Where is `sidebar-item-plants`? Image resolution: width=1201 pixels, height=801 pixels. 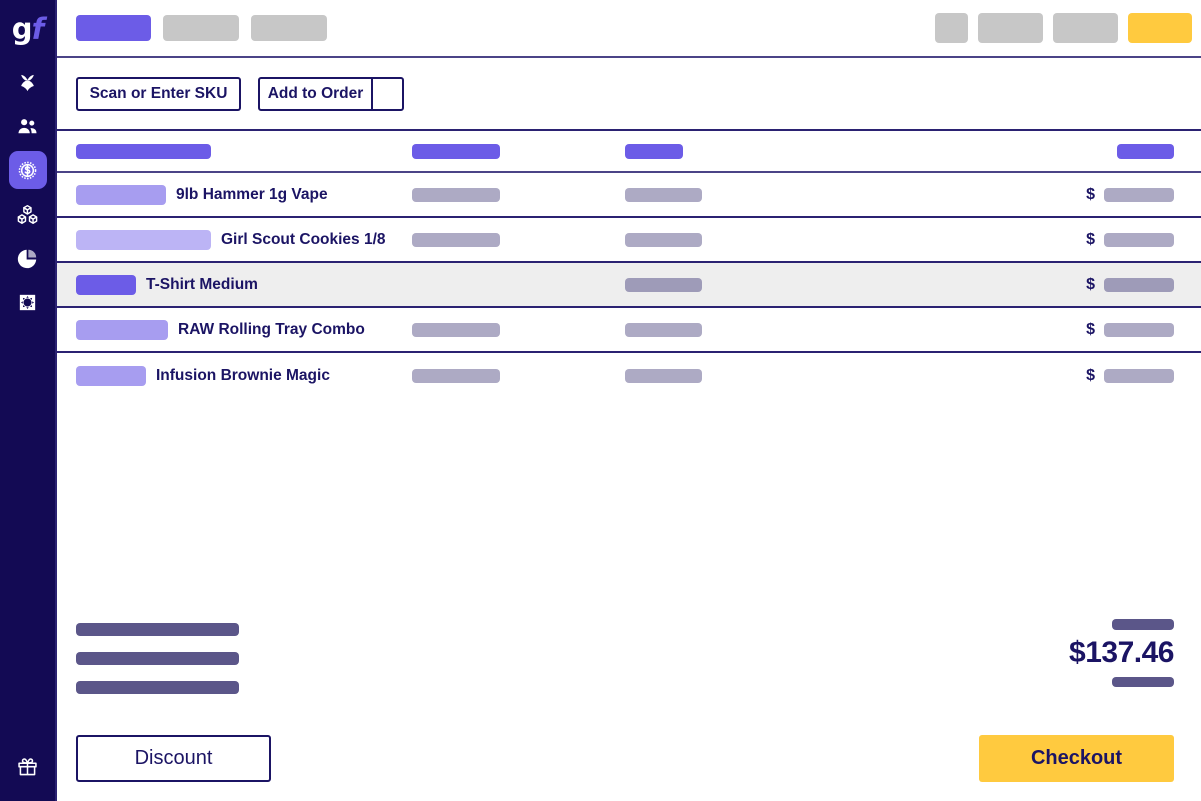
sidebar-item-plants is located at coordinates (28, 82).